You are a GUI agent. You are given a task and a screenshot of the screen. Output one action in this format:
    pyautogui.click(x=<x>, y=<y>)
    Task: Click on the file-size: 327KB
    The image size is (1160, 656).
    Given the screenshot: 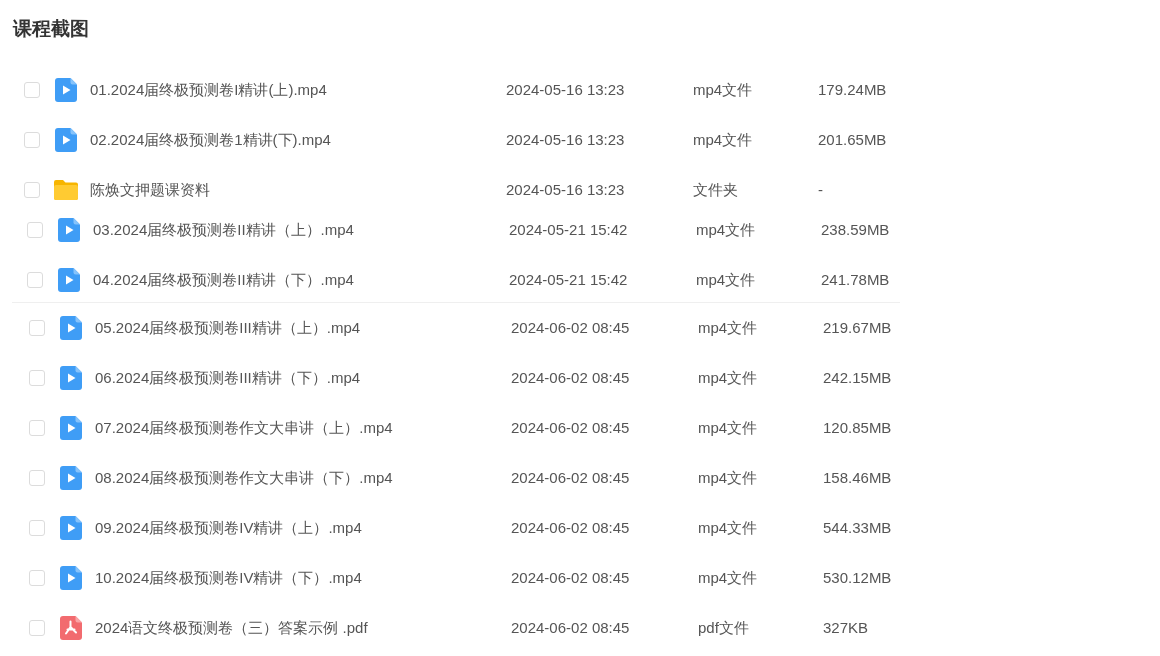 What is the action you would take?
    pyautogui.click(x=846, y=628)
    